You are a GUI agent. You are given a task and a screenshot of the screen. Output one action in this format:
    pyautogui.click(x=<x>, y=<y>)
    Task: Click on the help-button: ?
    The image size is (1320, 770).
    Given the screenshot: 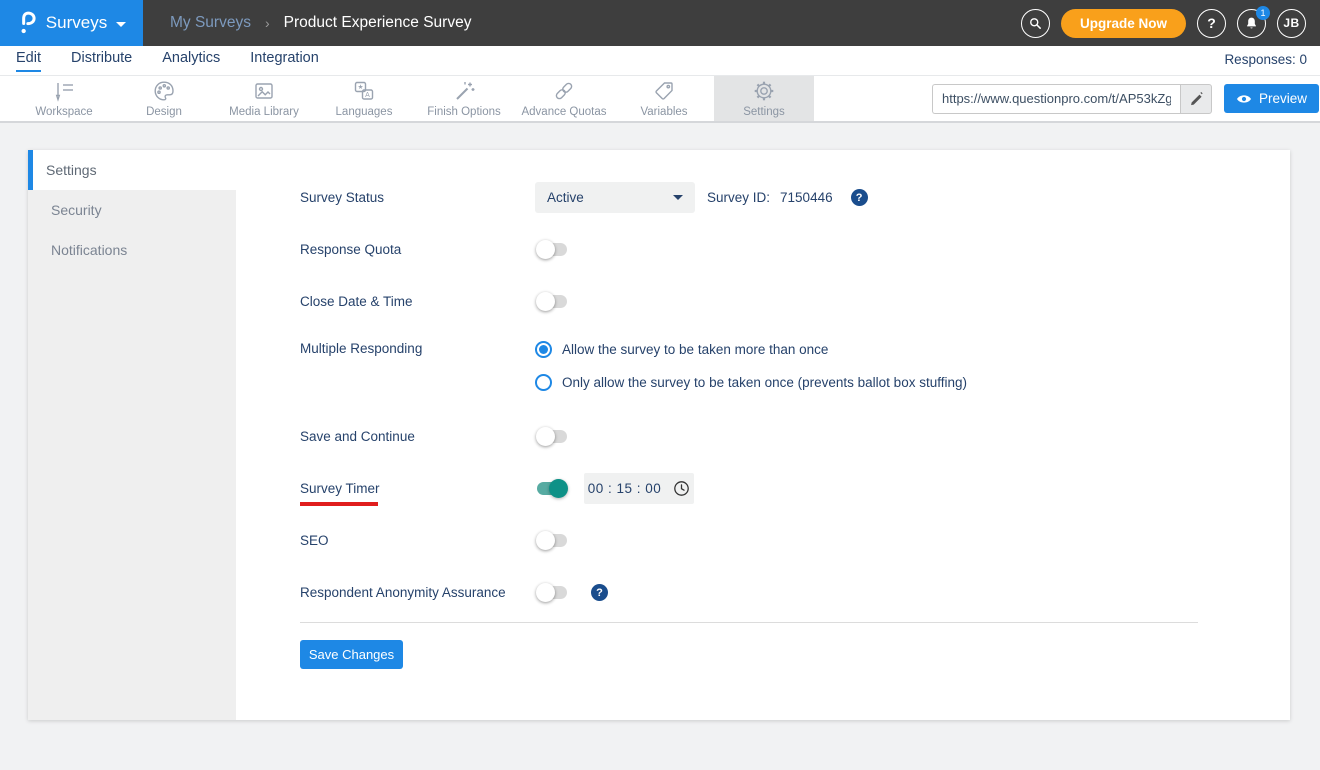 What is the action you would take?
    pyautogui.click(x=1211, y=23)
    